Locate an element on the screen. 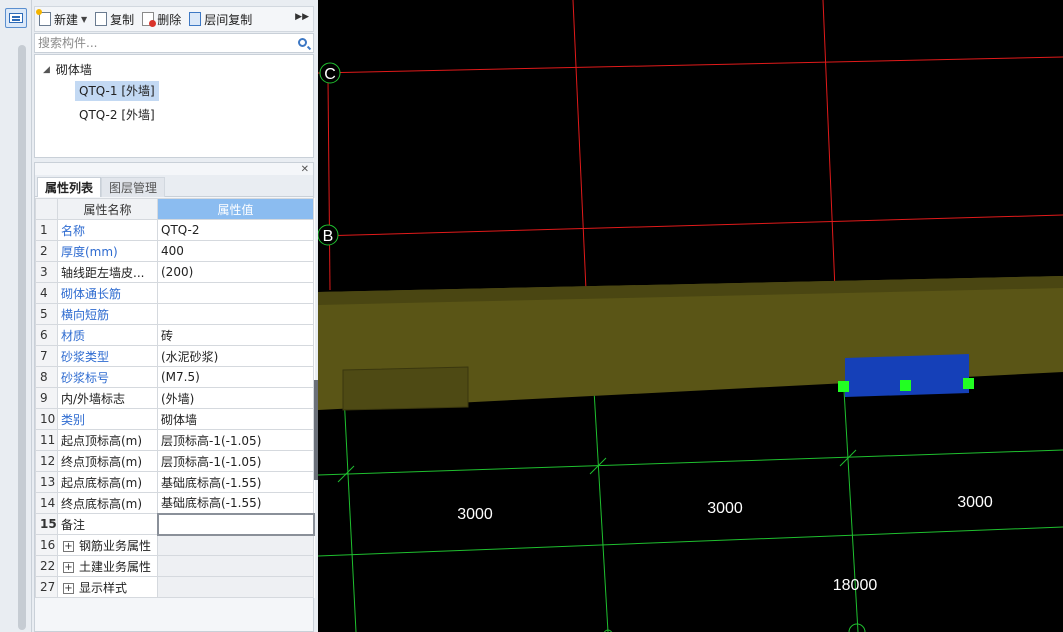 The image size is (1063, 632). table-row: 2 厚度(mm) 400 is located at coordinates (174, 251).